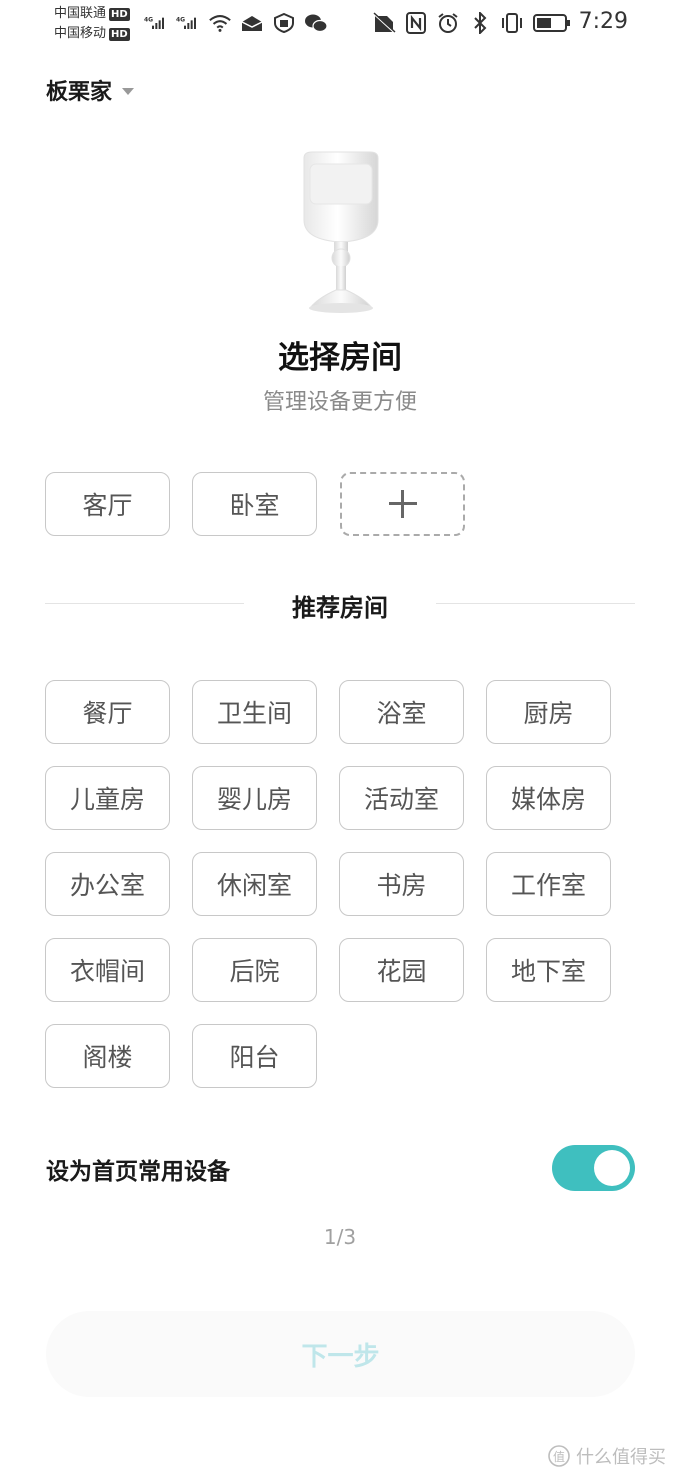  I want to click on add-room-button, so click(402, 504).